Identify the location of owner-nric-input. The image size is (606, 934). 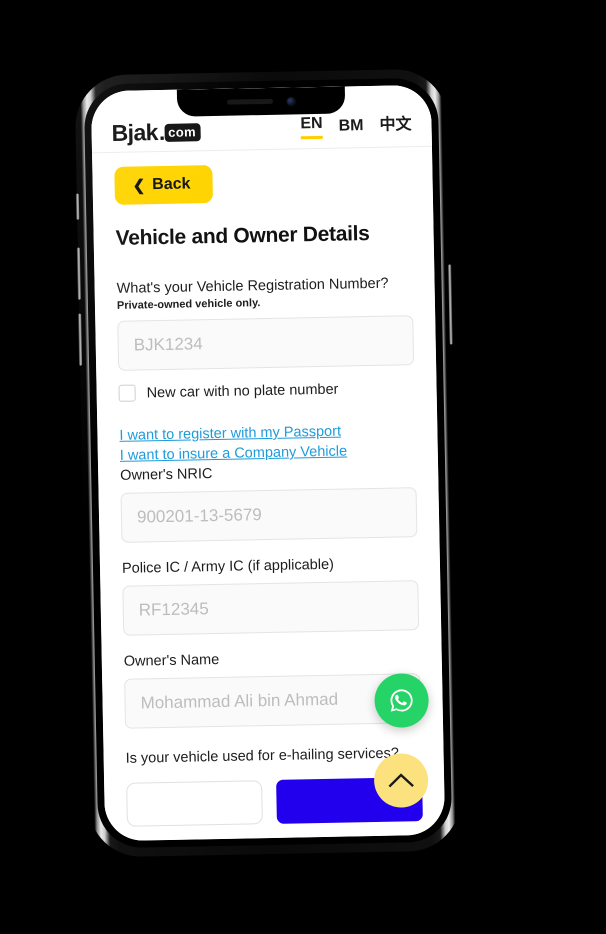
(269, 515).